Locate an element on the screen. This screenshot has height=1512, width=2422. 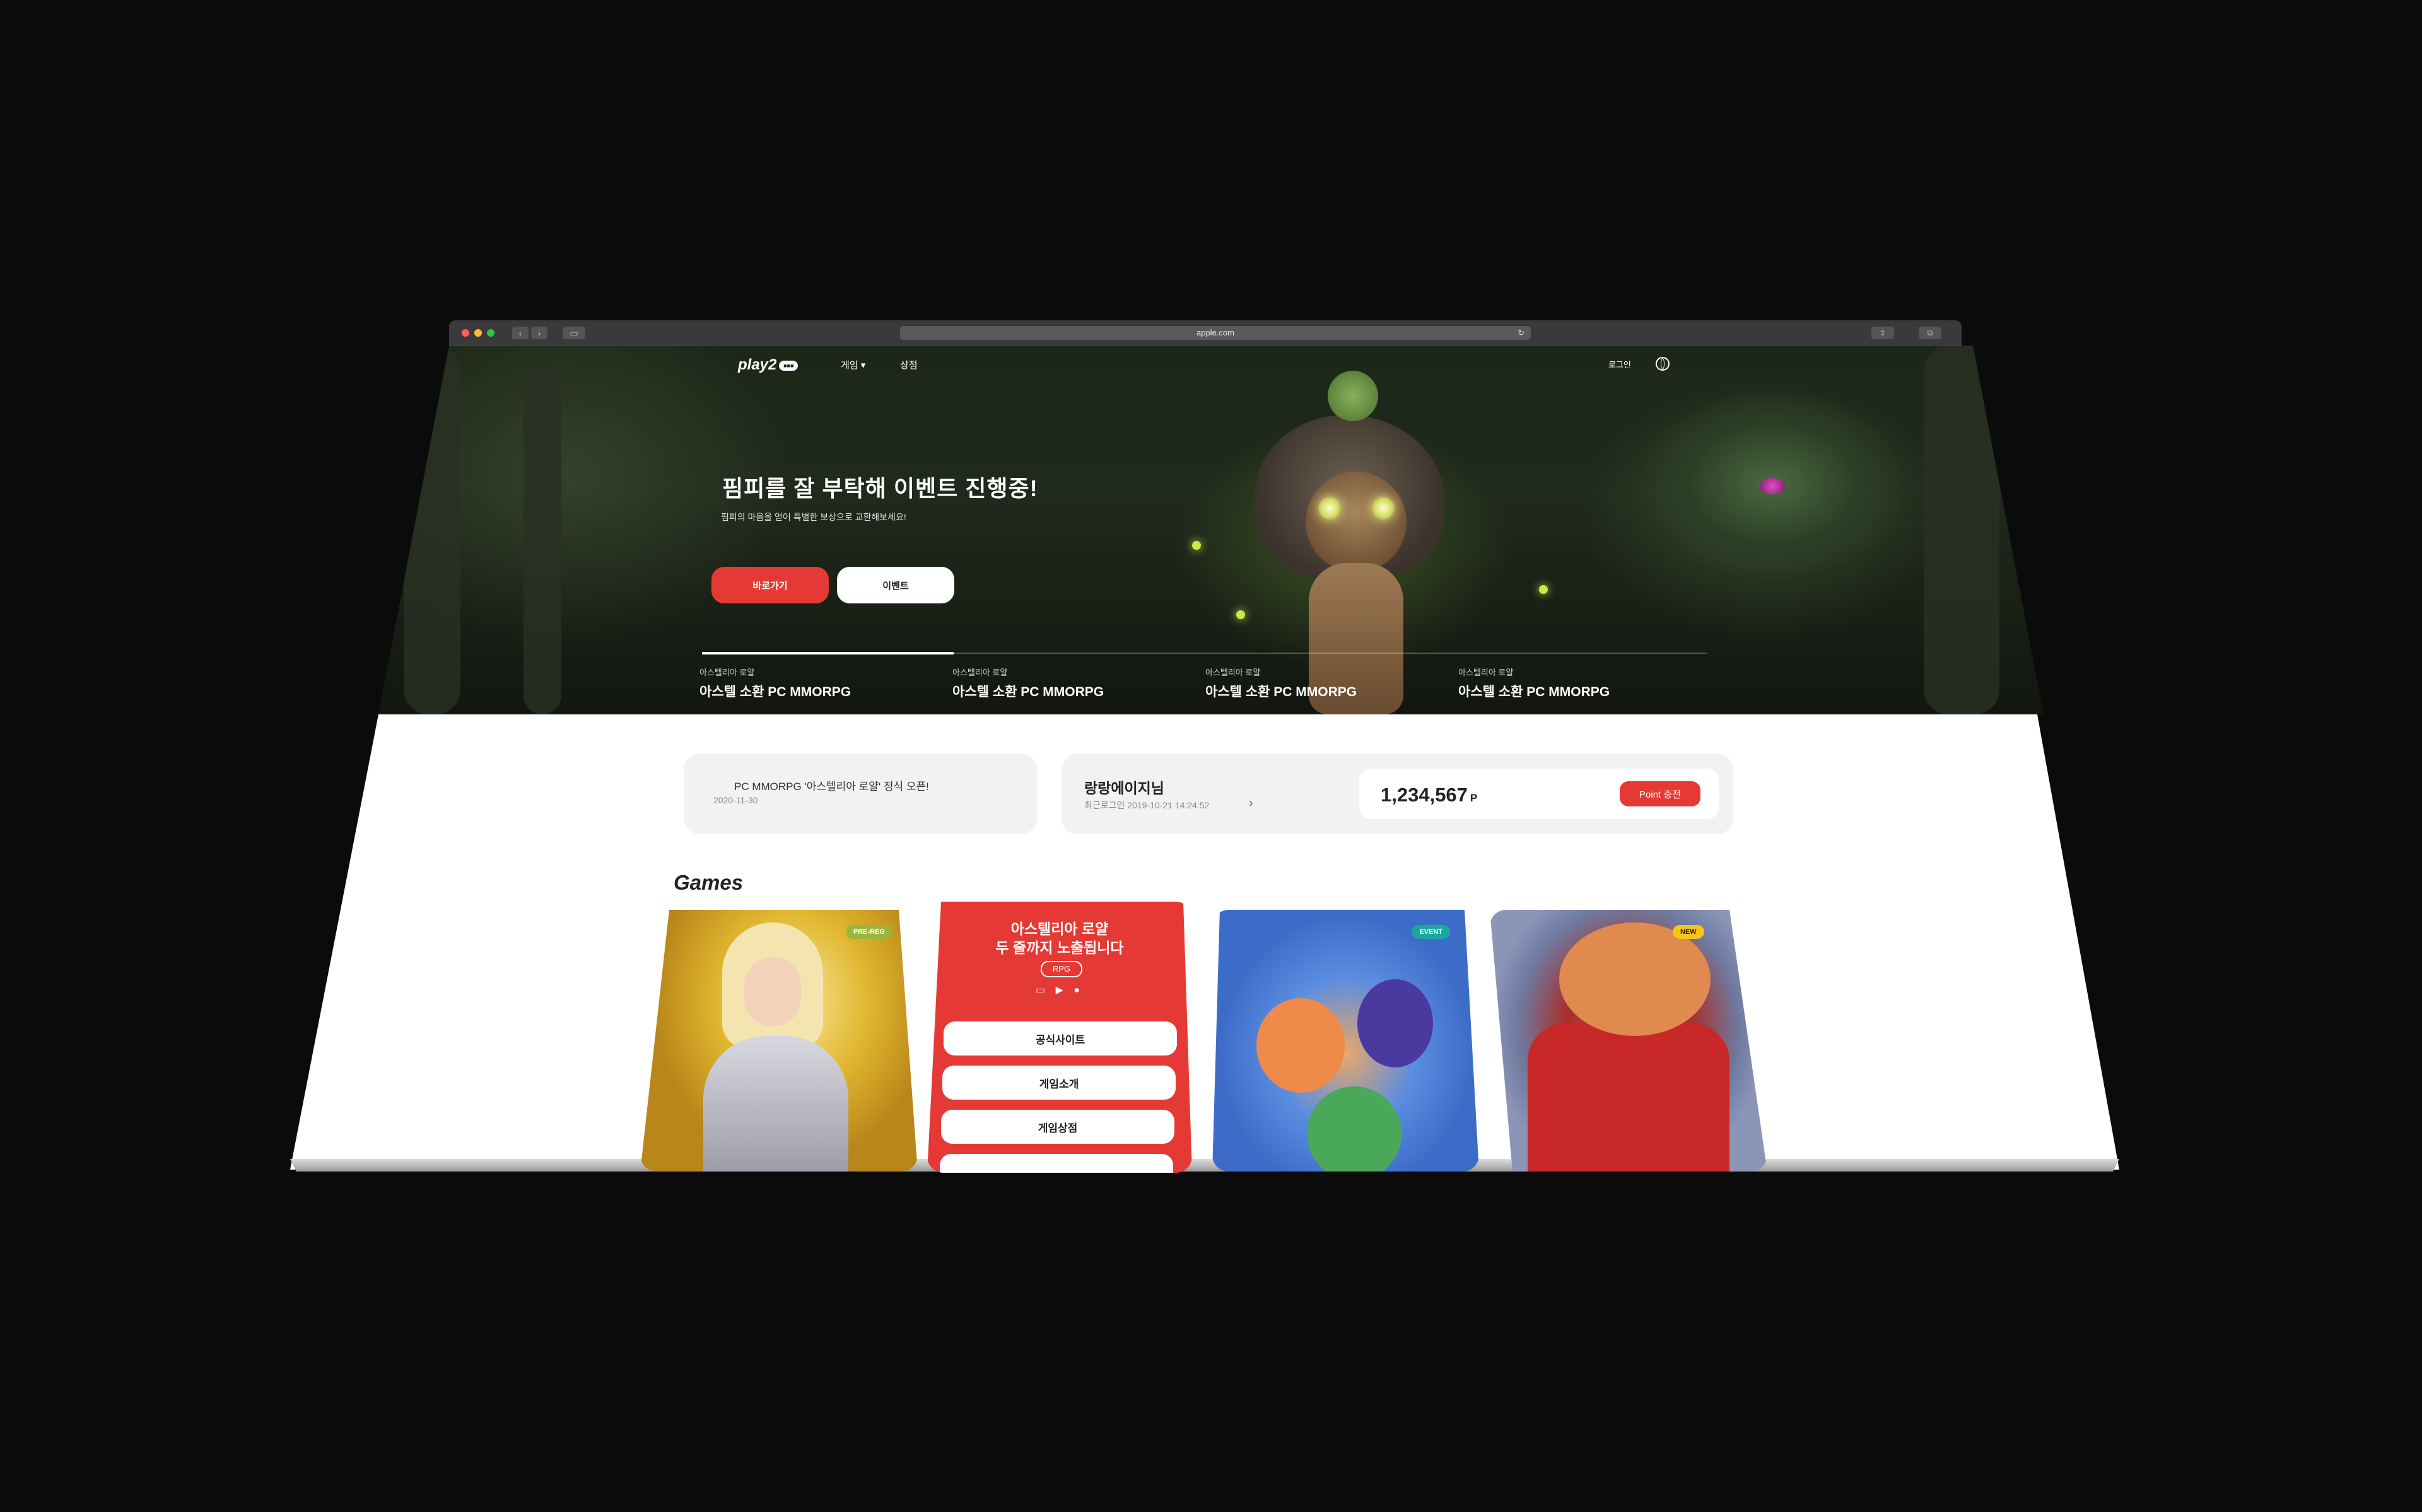
platform-icons: ▭ ▶ ● is located at coordinates (1060, 991).